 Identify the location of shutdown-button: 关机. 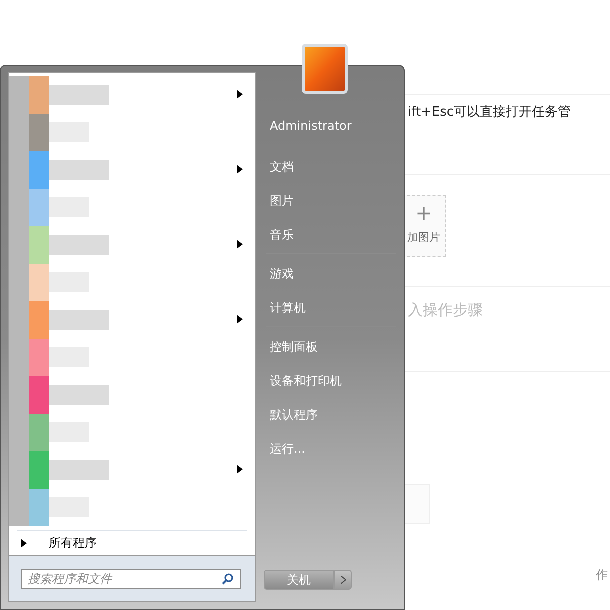
(299, 580).